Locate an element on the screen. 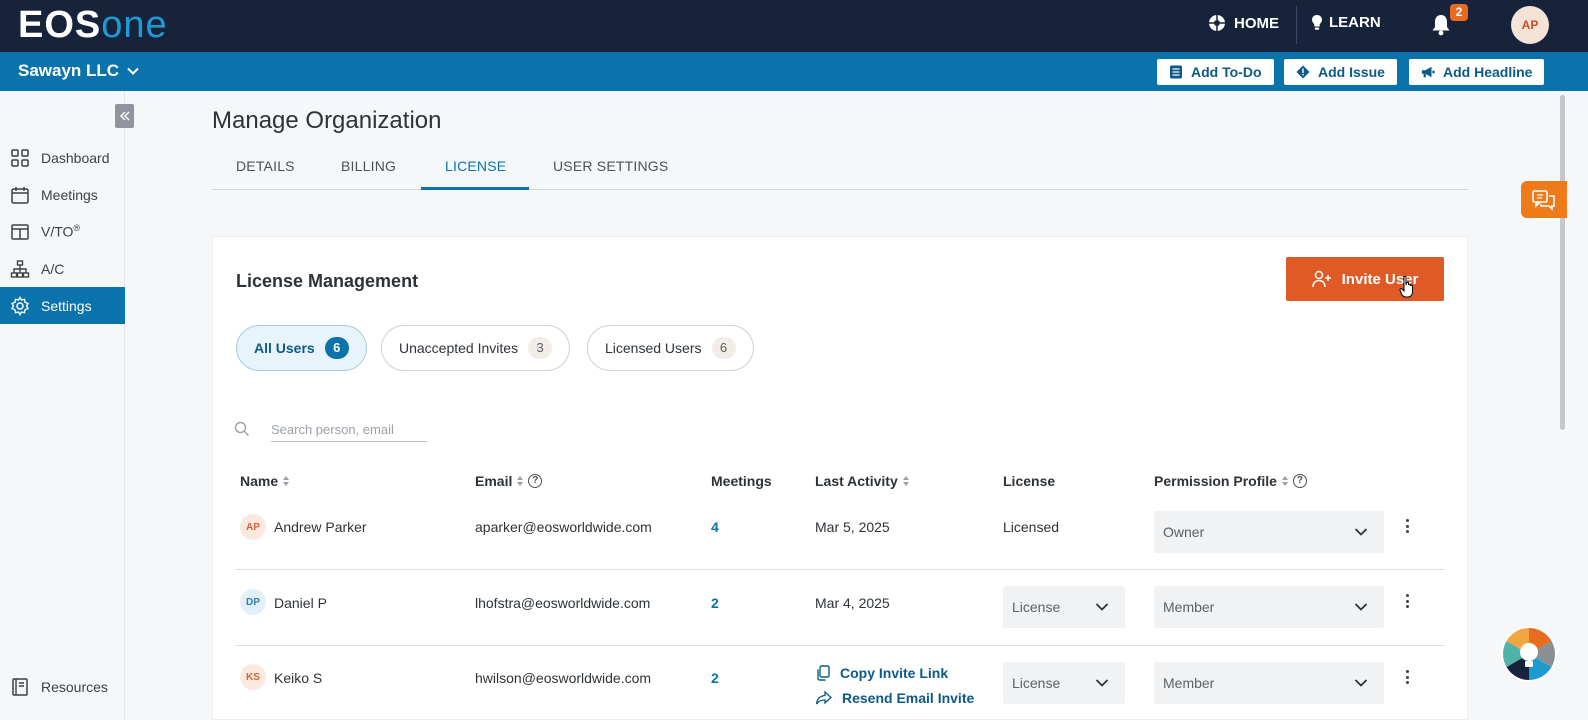 This screenshot has height=720, width=1588. meetings-count-link: 4 is located at coordinates (715, 527).